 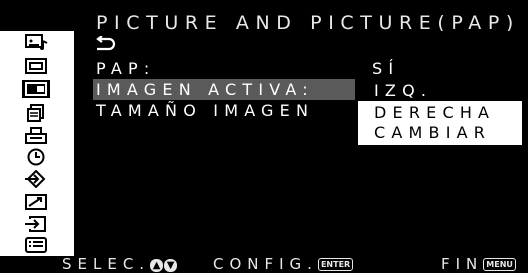 What do you see at coordinates (36, 224) in the screenshot?
I see `enter-icon` at bounding box center [36, 224].